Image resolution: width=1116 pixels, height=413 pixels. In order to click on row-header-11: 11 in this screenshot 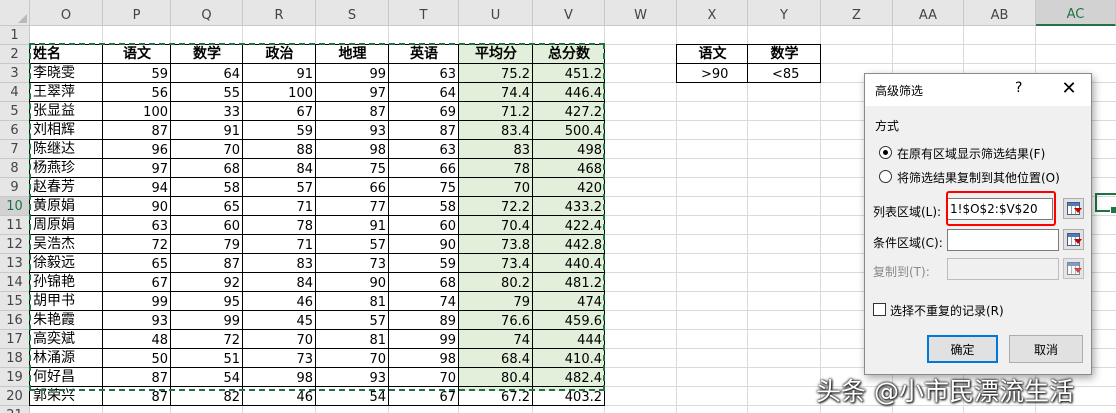, I will do `click(15, 225)`.